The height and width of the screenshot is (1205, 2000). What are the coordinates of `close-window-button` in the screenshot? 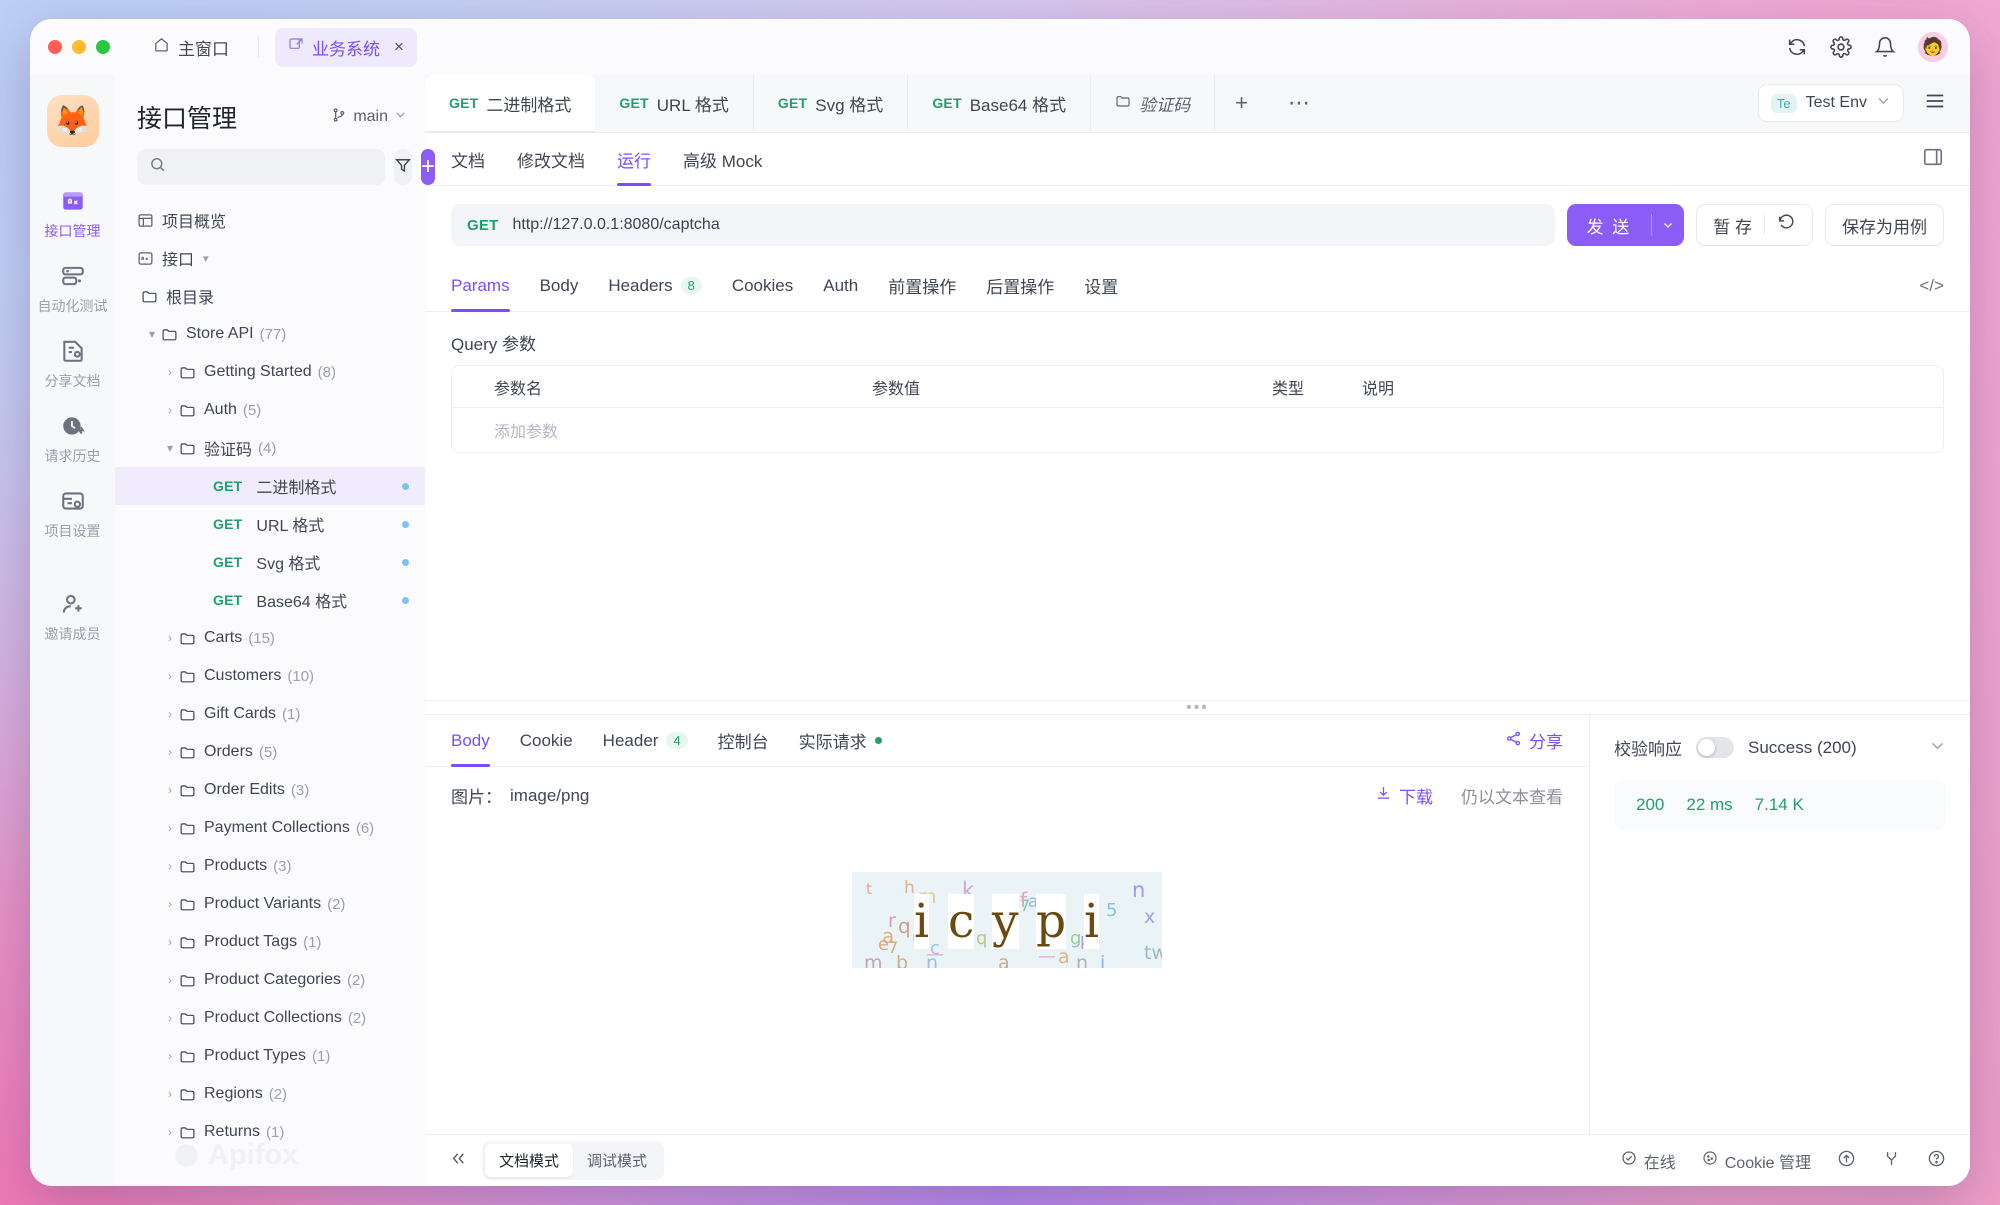 It's located at (55, 47).